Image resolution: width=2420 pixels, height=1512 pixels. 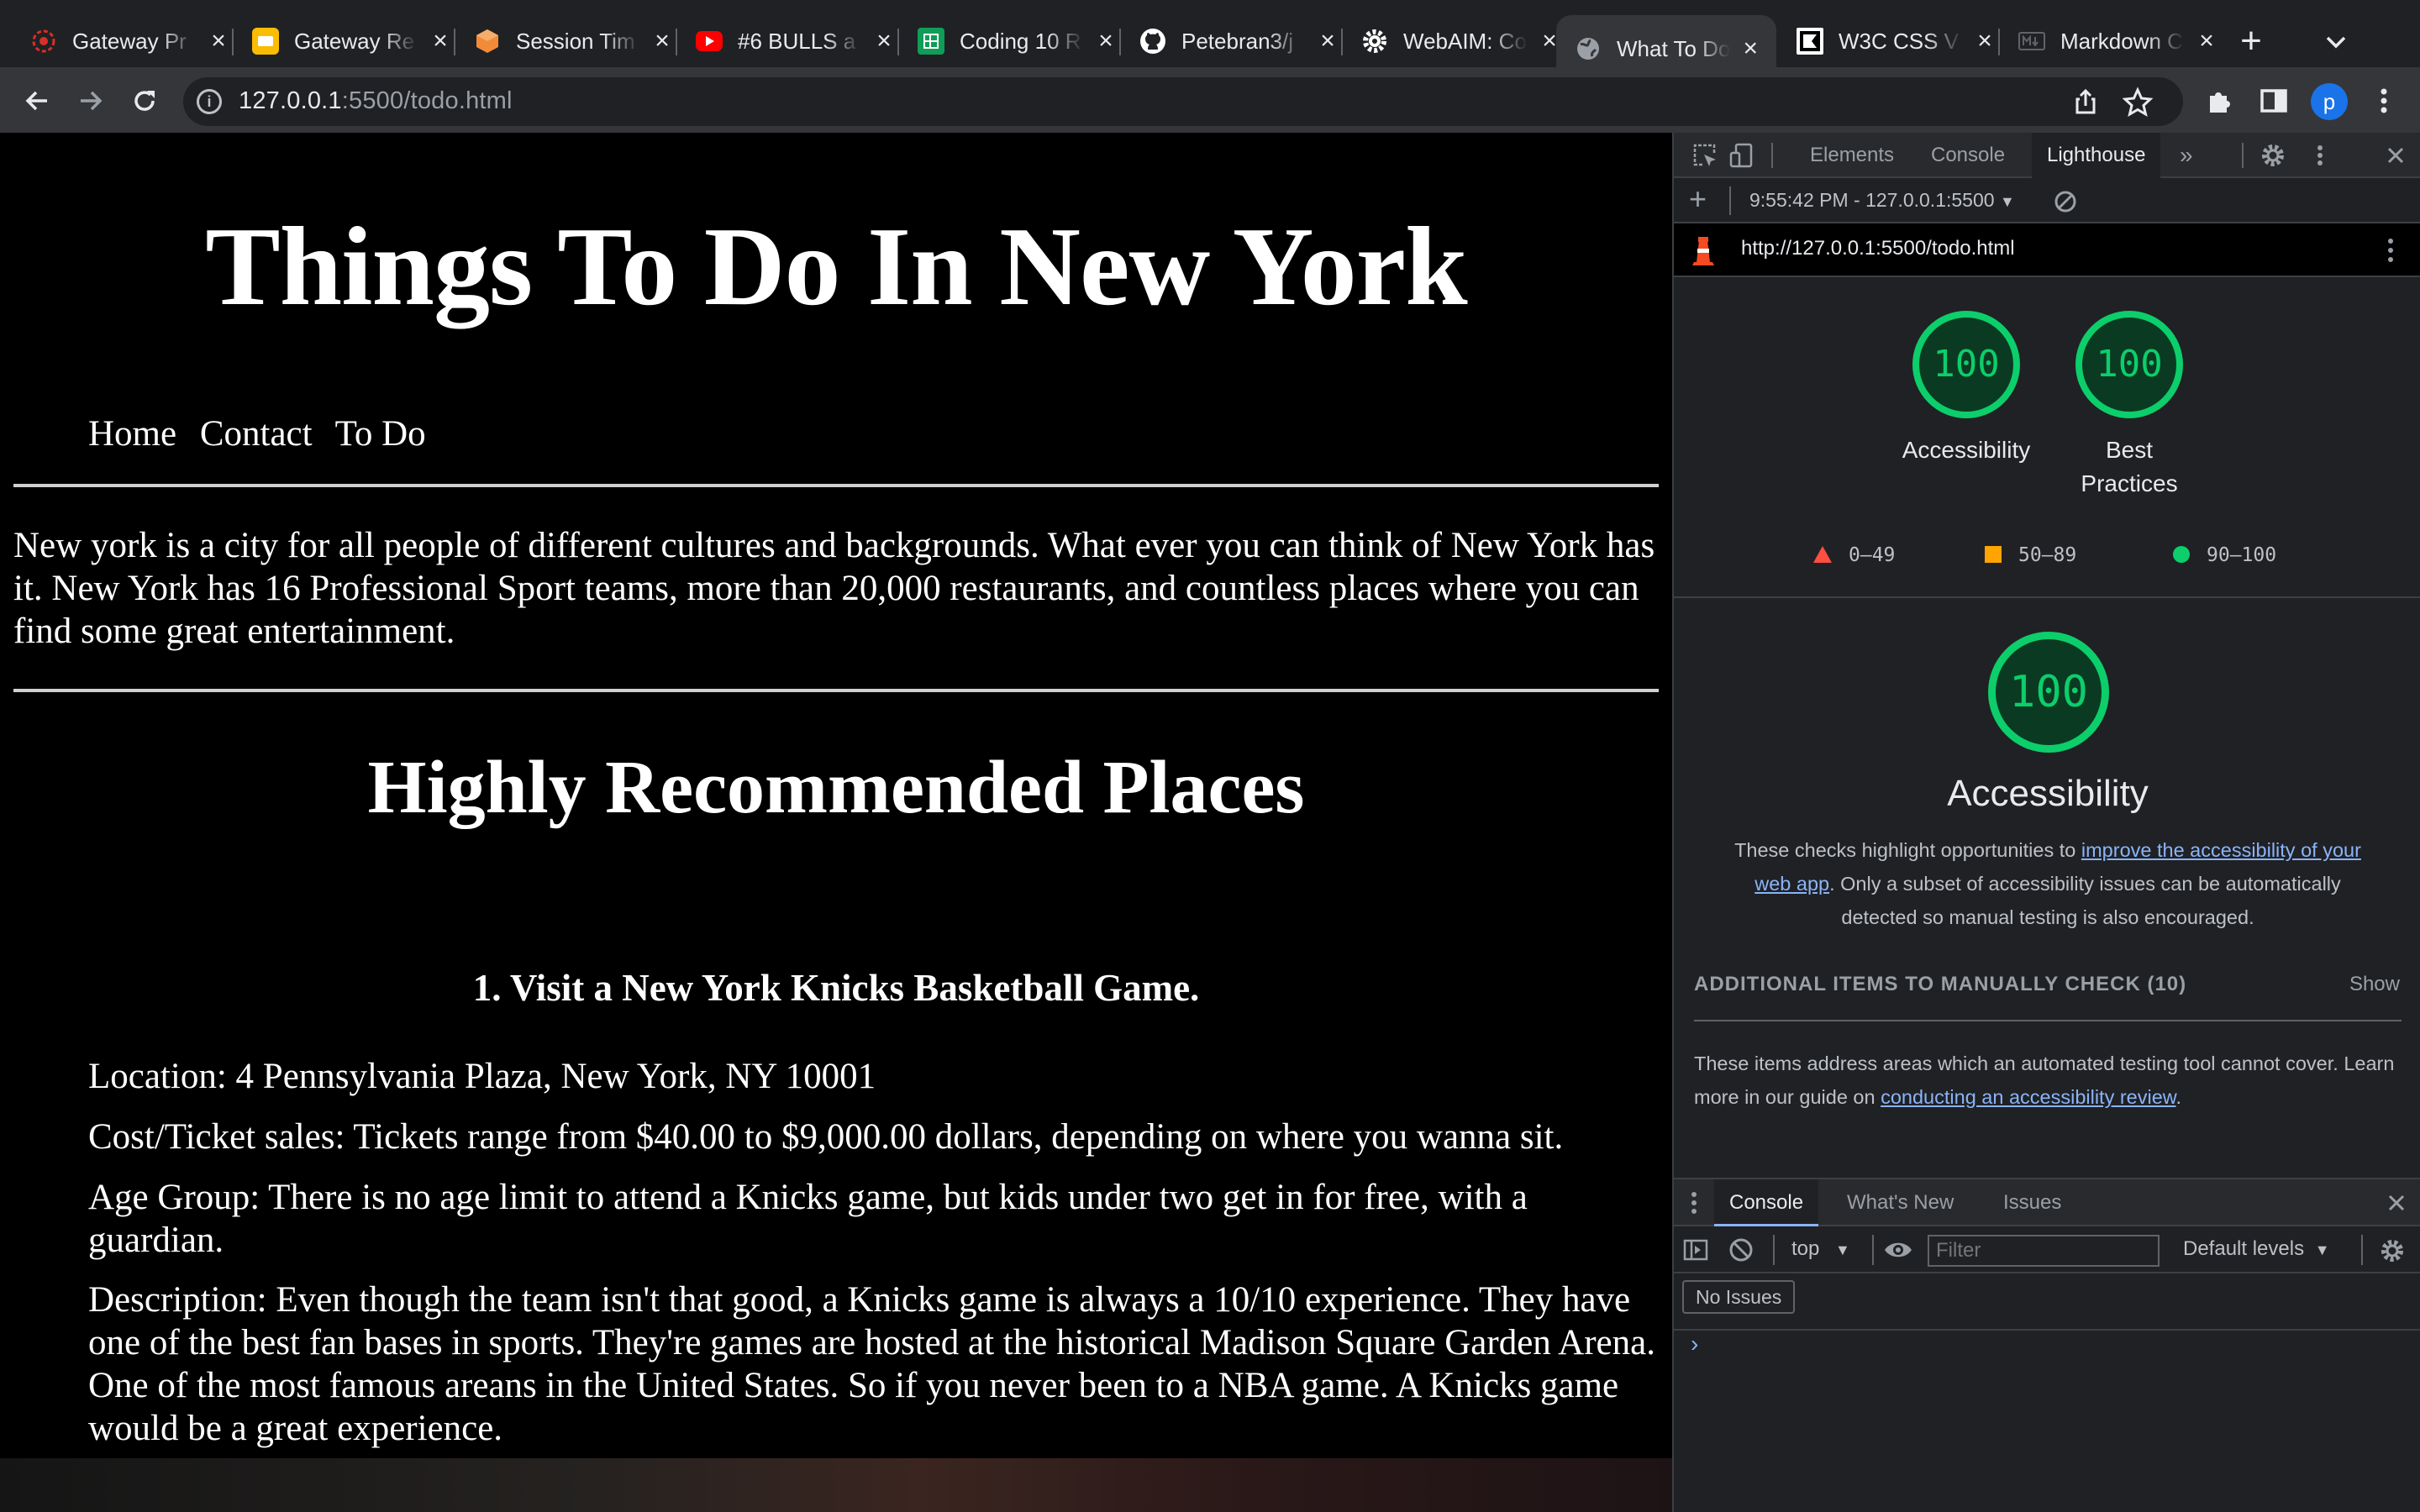 I want to click on legend-average: 50–89, so click(x=2031, y=555).